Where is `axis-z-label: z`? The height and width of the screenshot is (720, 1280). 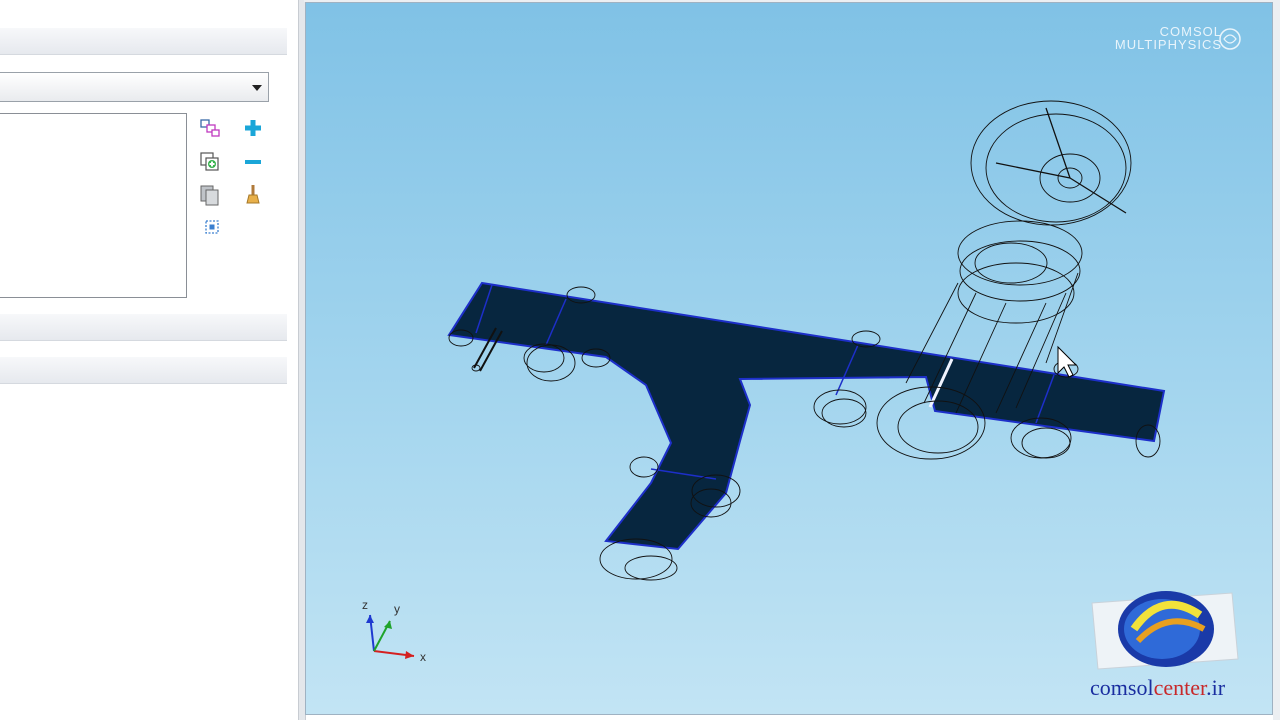 axis-z-label: z is located at coordinates (365, 605).